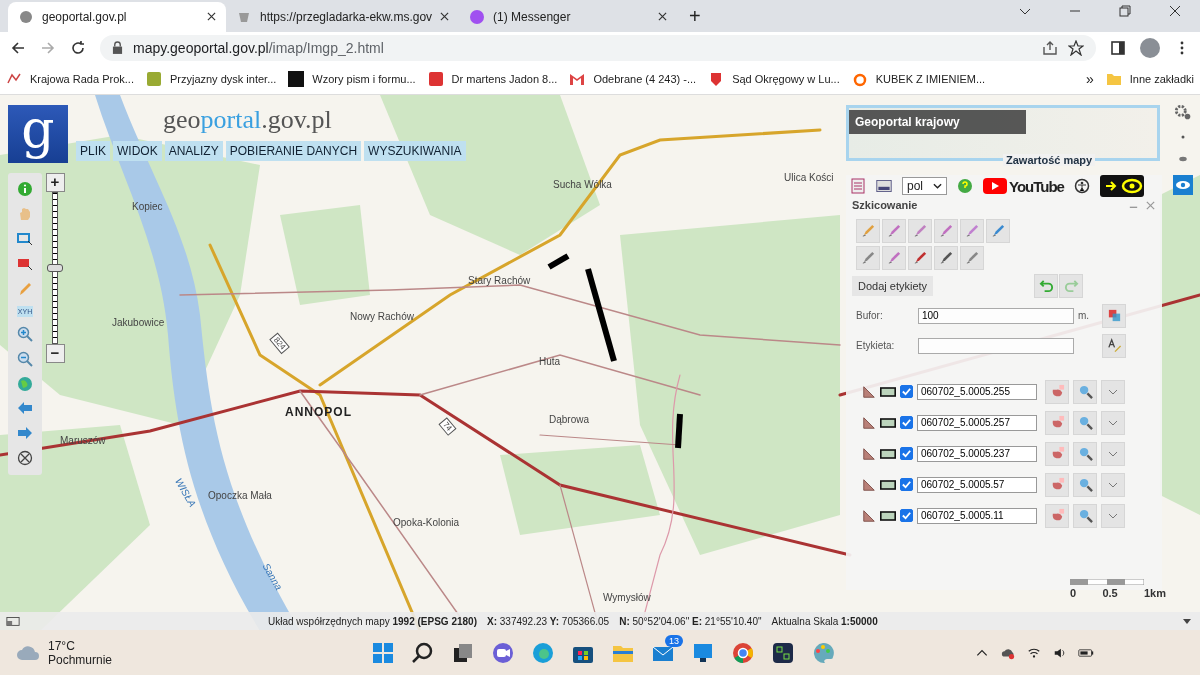  Describe the element at coordinates (25, 333) in the screenshot. I see `zoom-in-icon` at that location.